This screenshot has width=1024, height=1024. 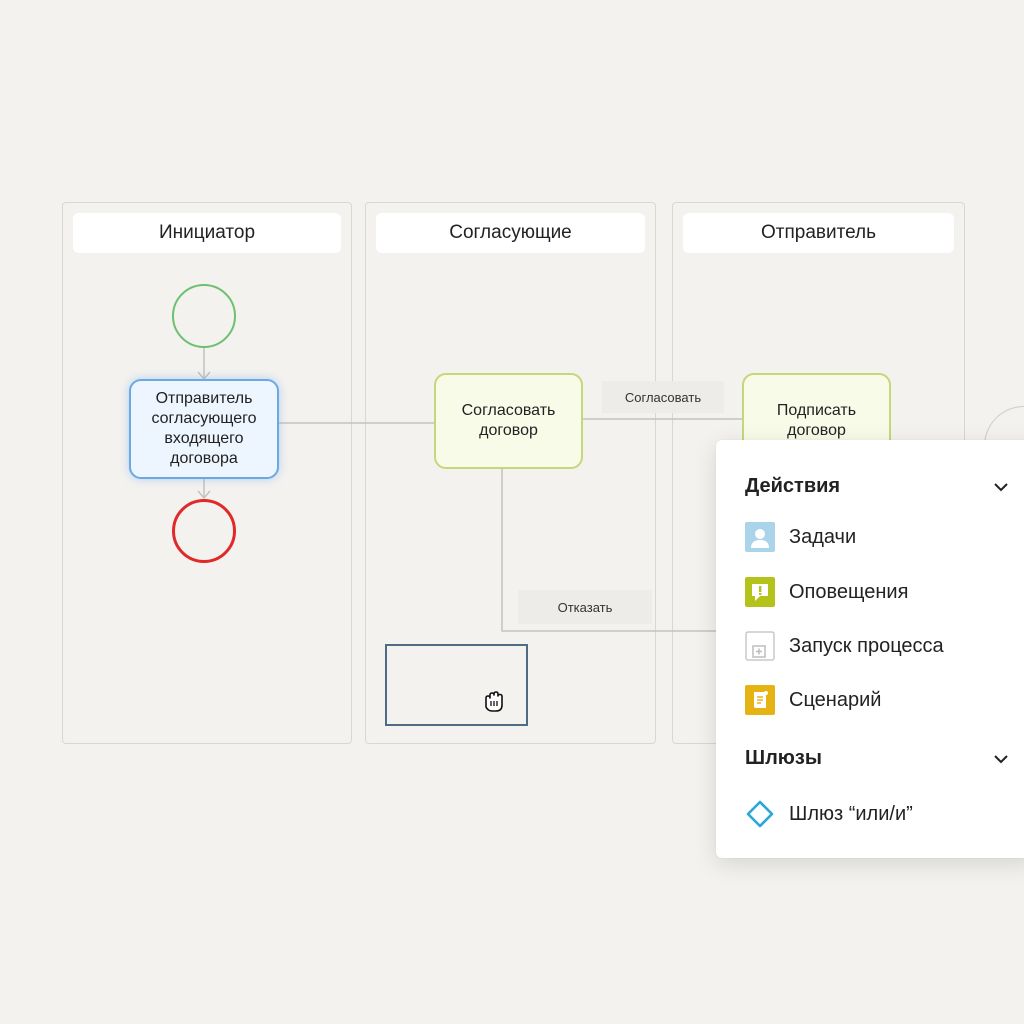 I want to click on section-title-gateways: Шлюзы, so click(x=783, y=758).